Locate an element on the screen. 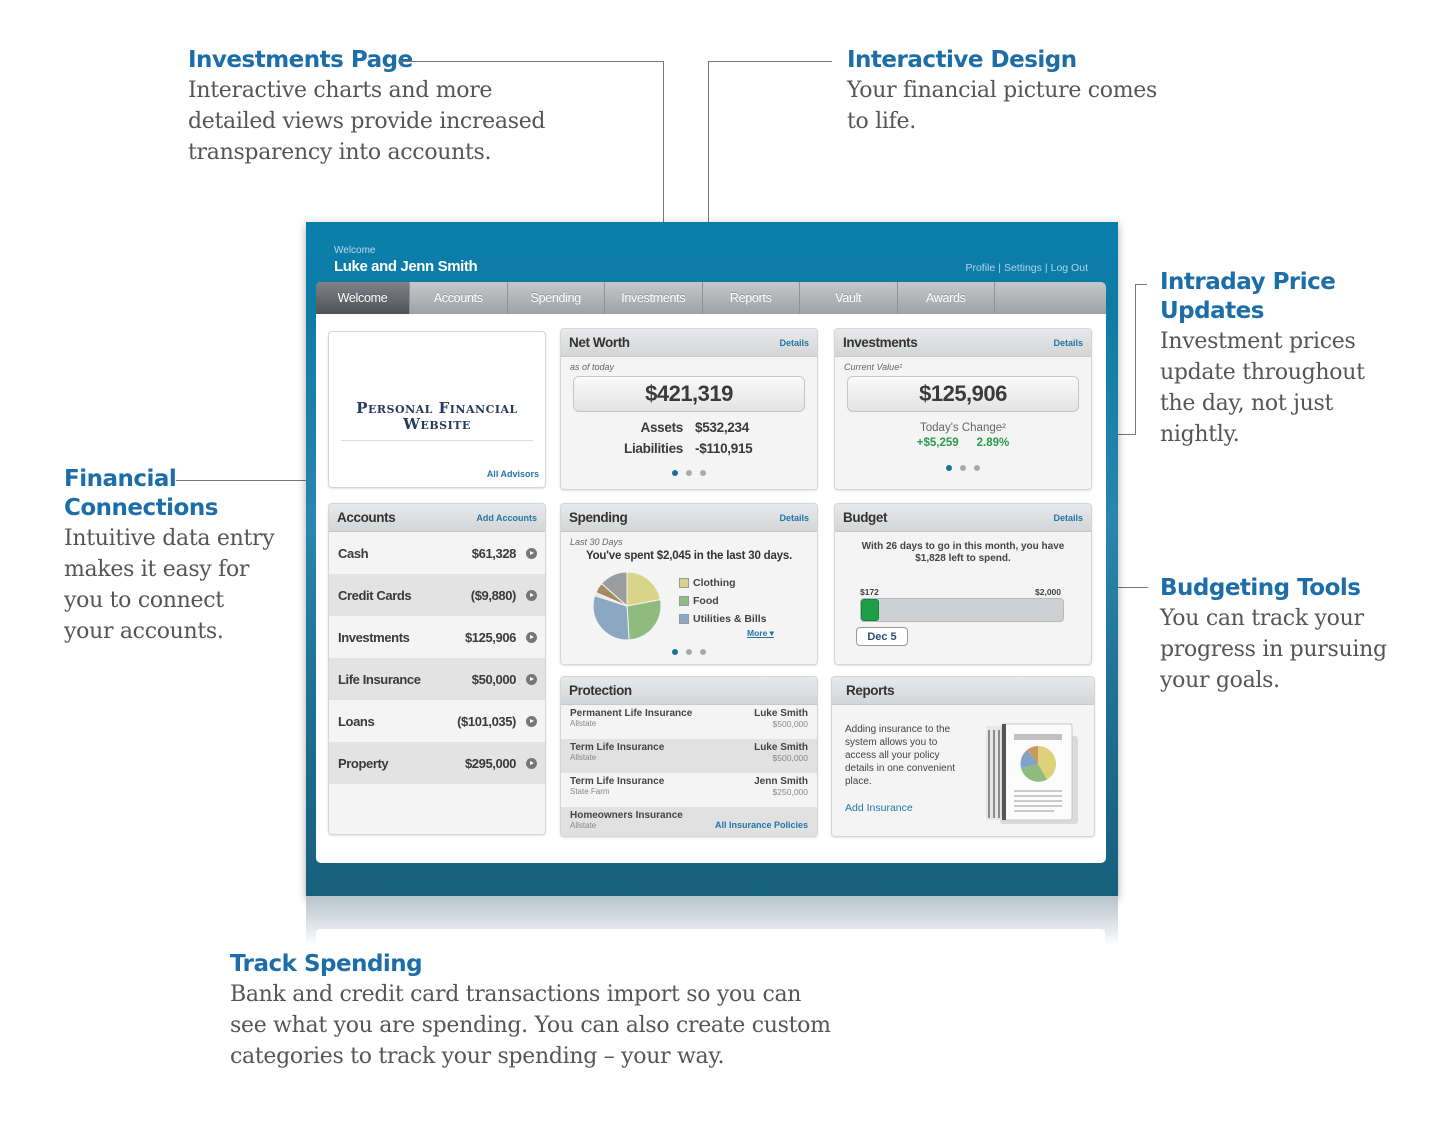 The height and width of the screenshot is (1130, 1440). callout-line: your goals. is located at coordinates (1220, 680).